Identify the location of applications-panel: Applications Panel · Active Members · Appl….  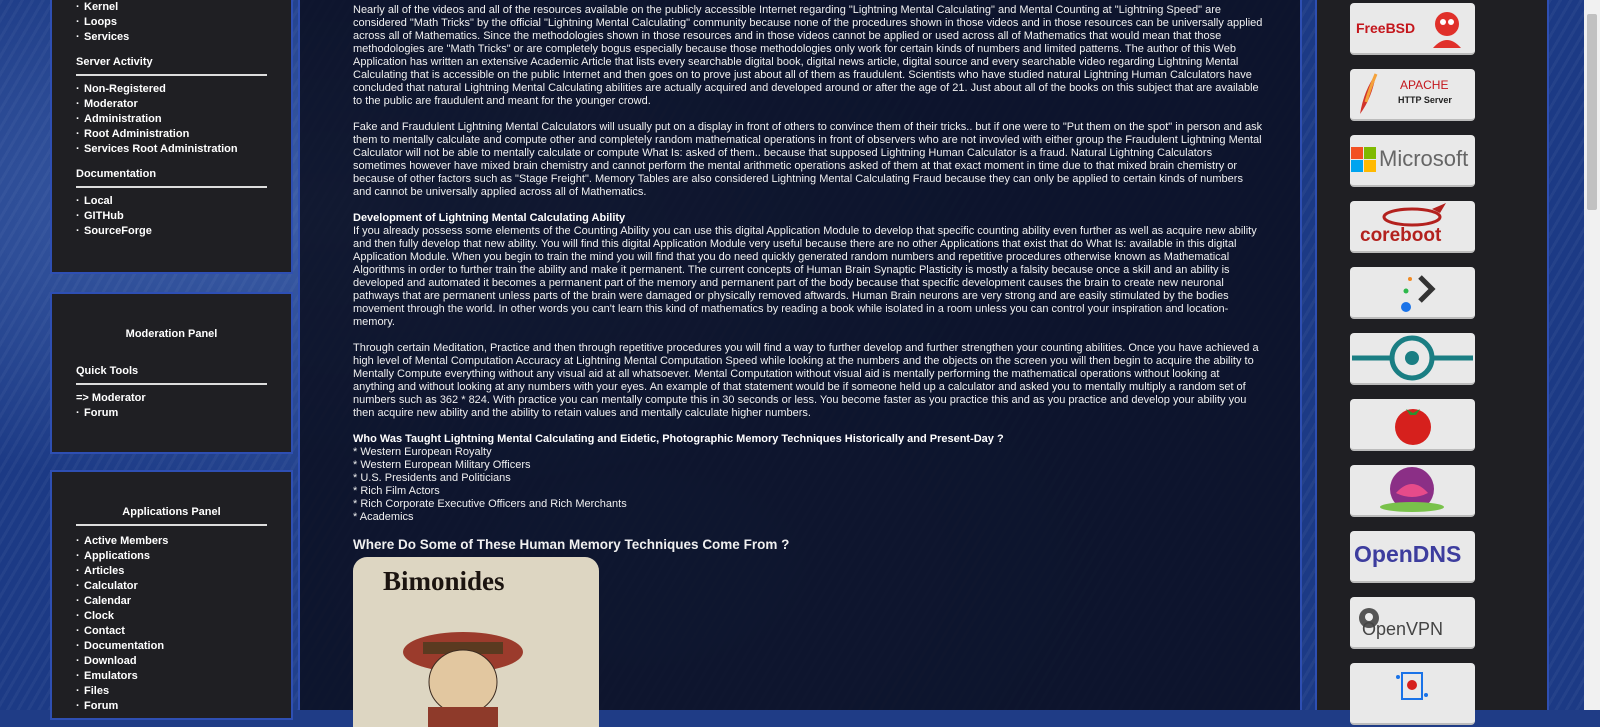
(171, 595).